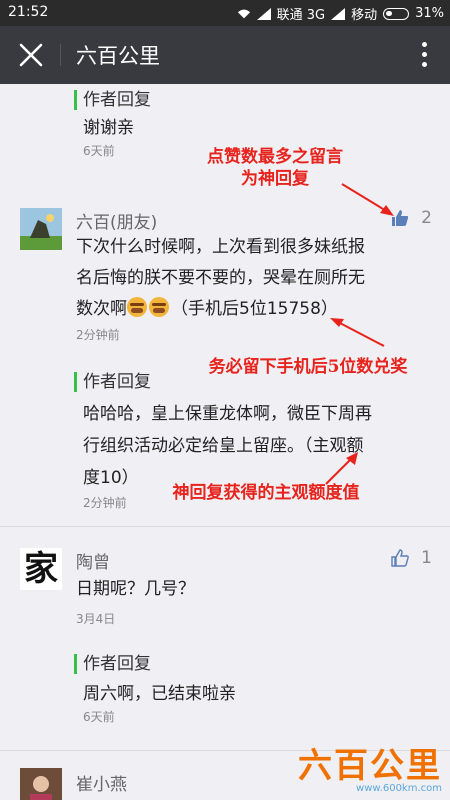  Describe the element at coordinates (400, 558) in the screenshot. I see `thumbs-up-outline-icon` at that location.